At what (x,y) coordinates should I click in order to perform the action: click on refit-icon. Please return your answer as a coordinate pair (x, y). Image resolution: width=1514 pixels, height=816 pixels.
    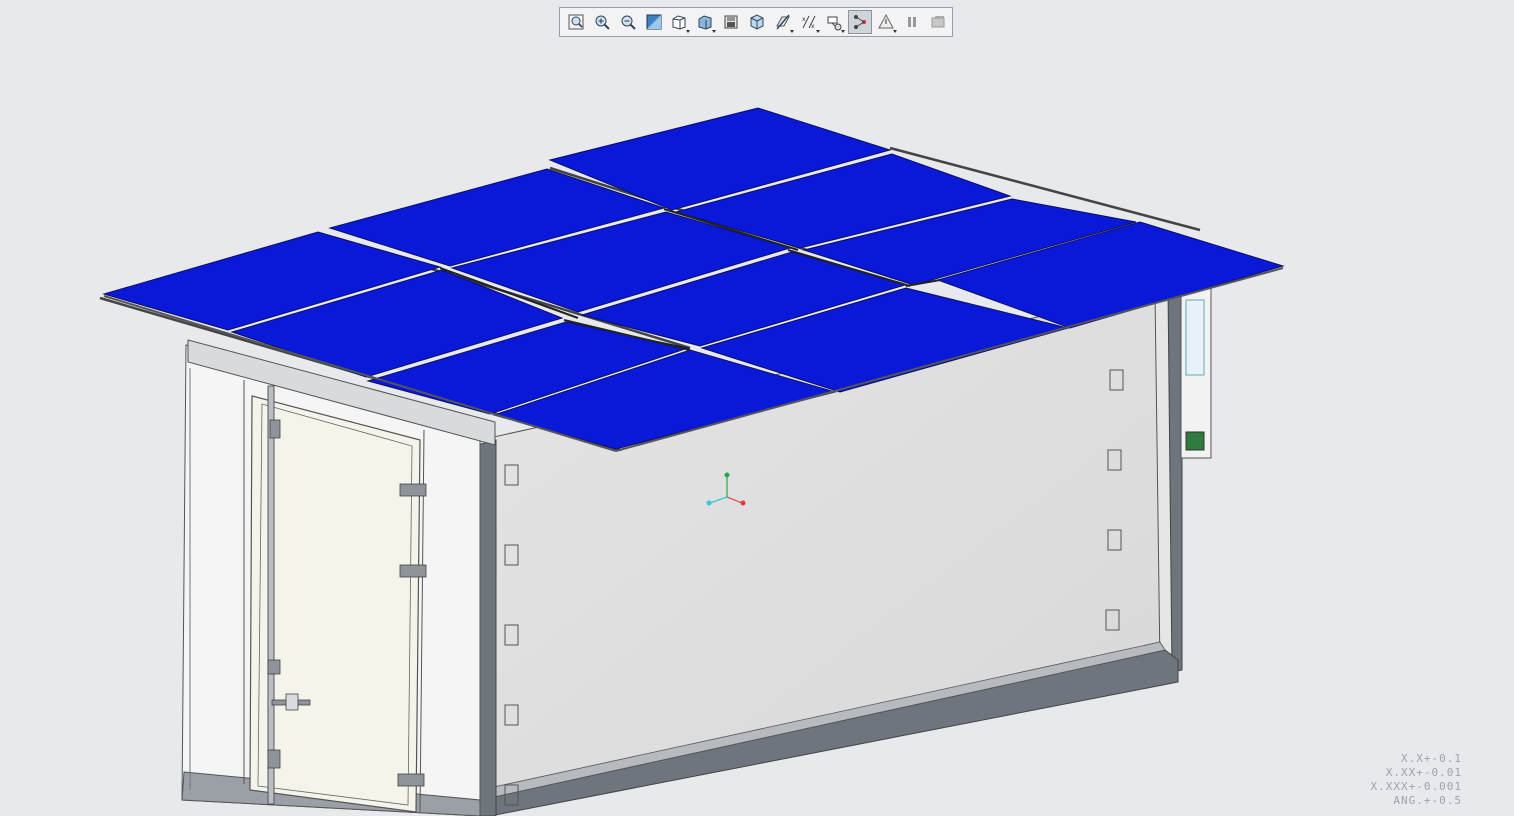
    Looking at the image, I should click on (576, 22).